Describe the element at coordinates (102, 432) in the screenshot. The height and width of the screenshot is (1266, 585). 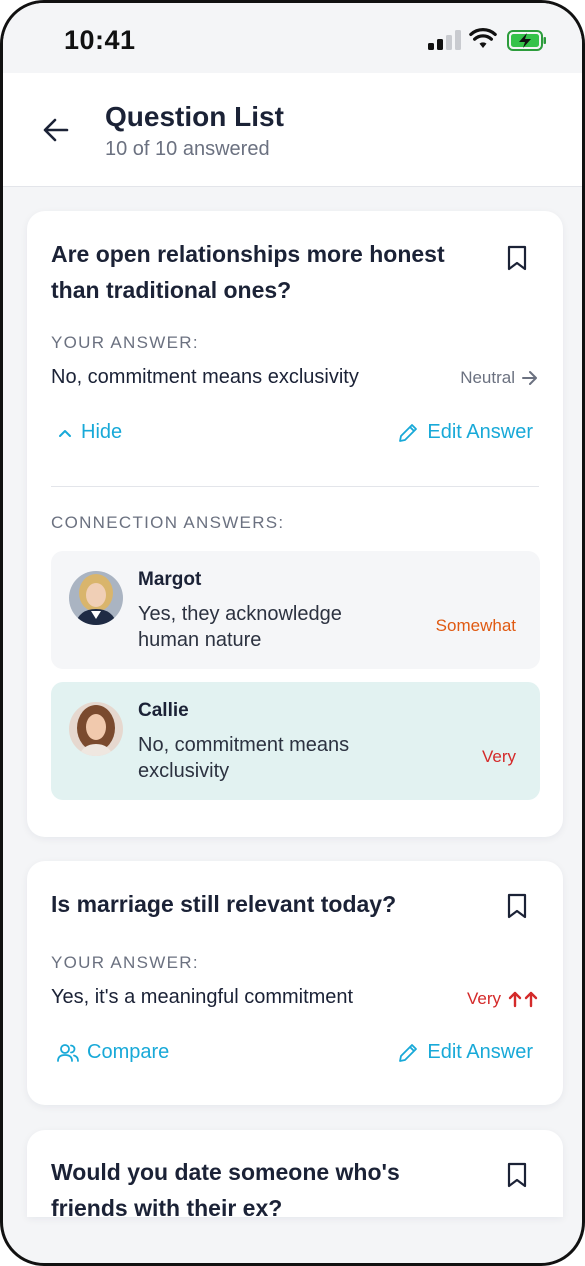
I see `hide-label: Hide` at that location.